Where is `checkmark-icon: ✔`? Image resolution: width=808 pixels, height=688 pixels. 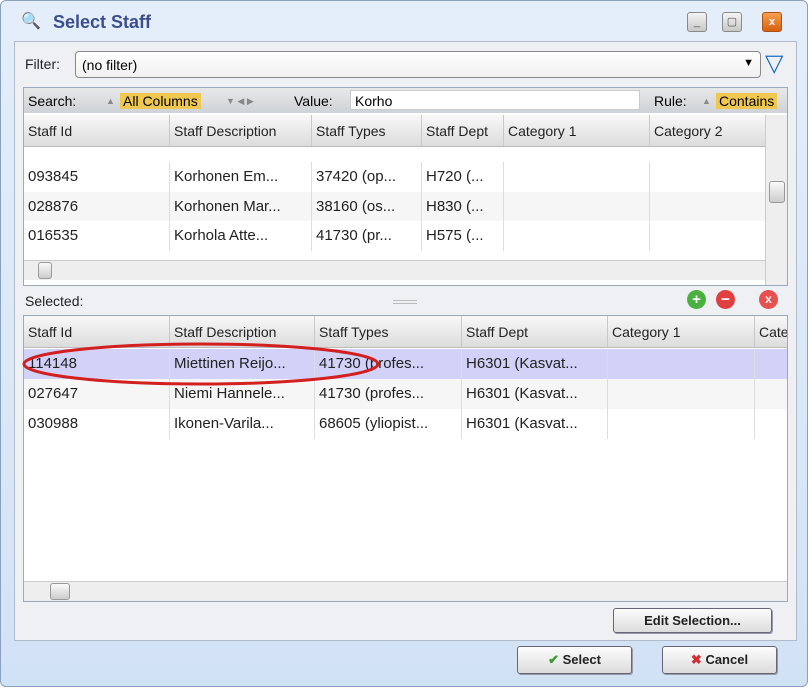 checkmark-icon: ✔ is located at coordinates (553, 659).